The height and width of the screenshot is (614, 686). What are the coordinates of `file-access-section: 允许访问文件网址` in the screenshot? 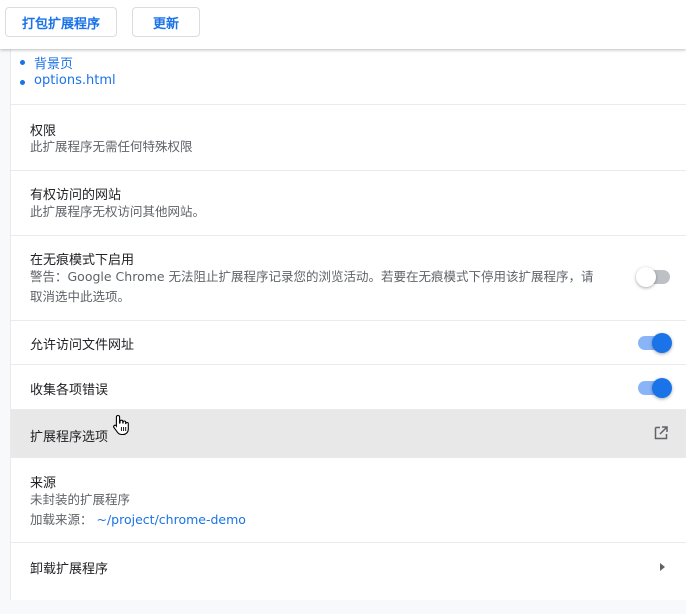 It's located at (348, 342).